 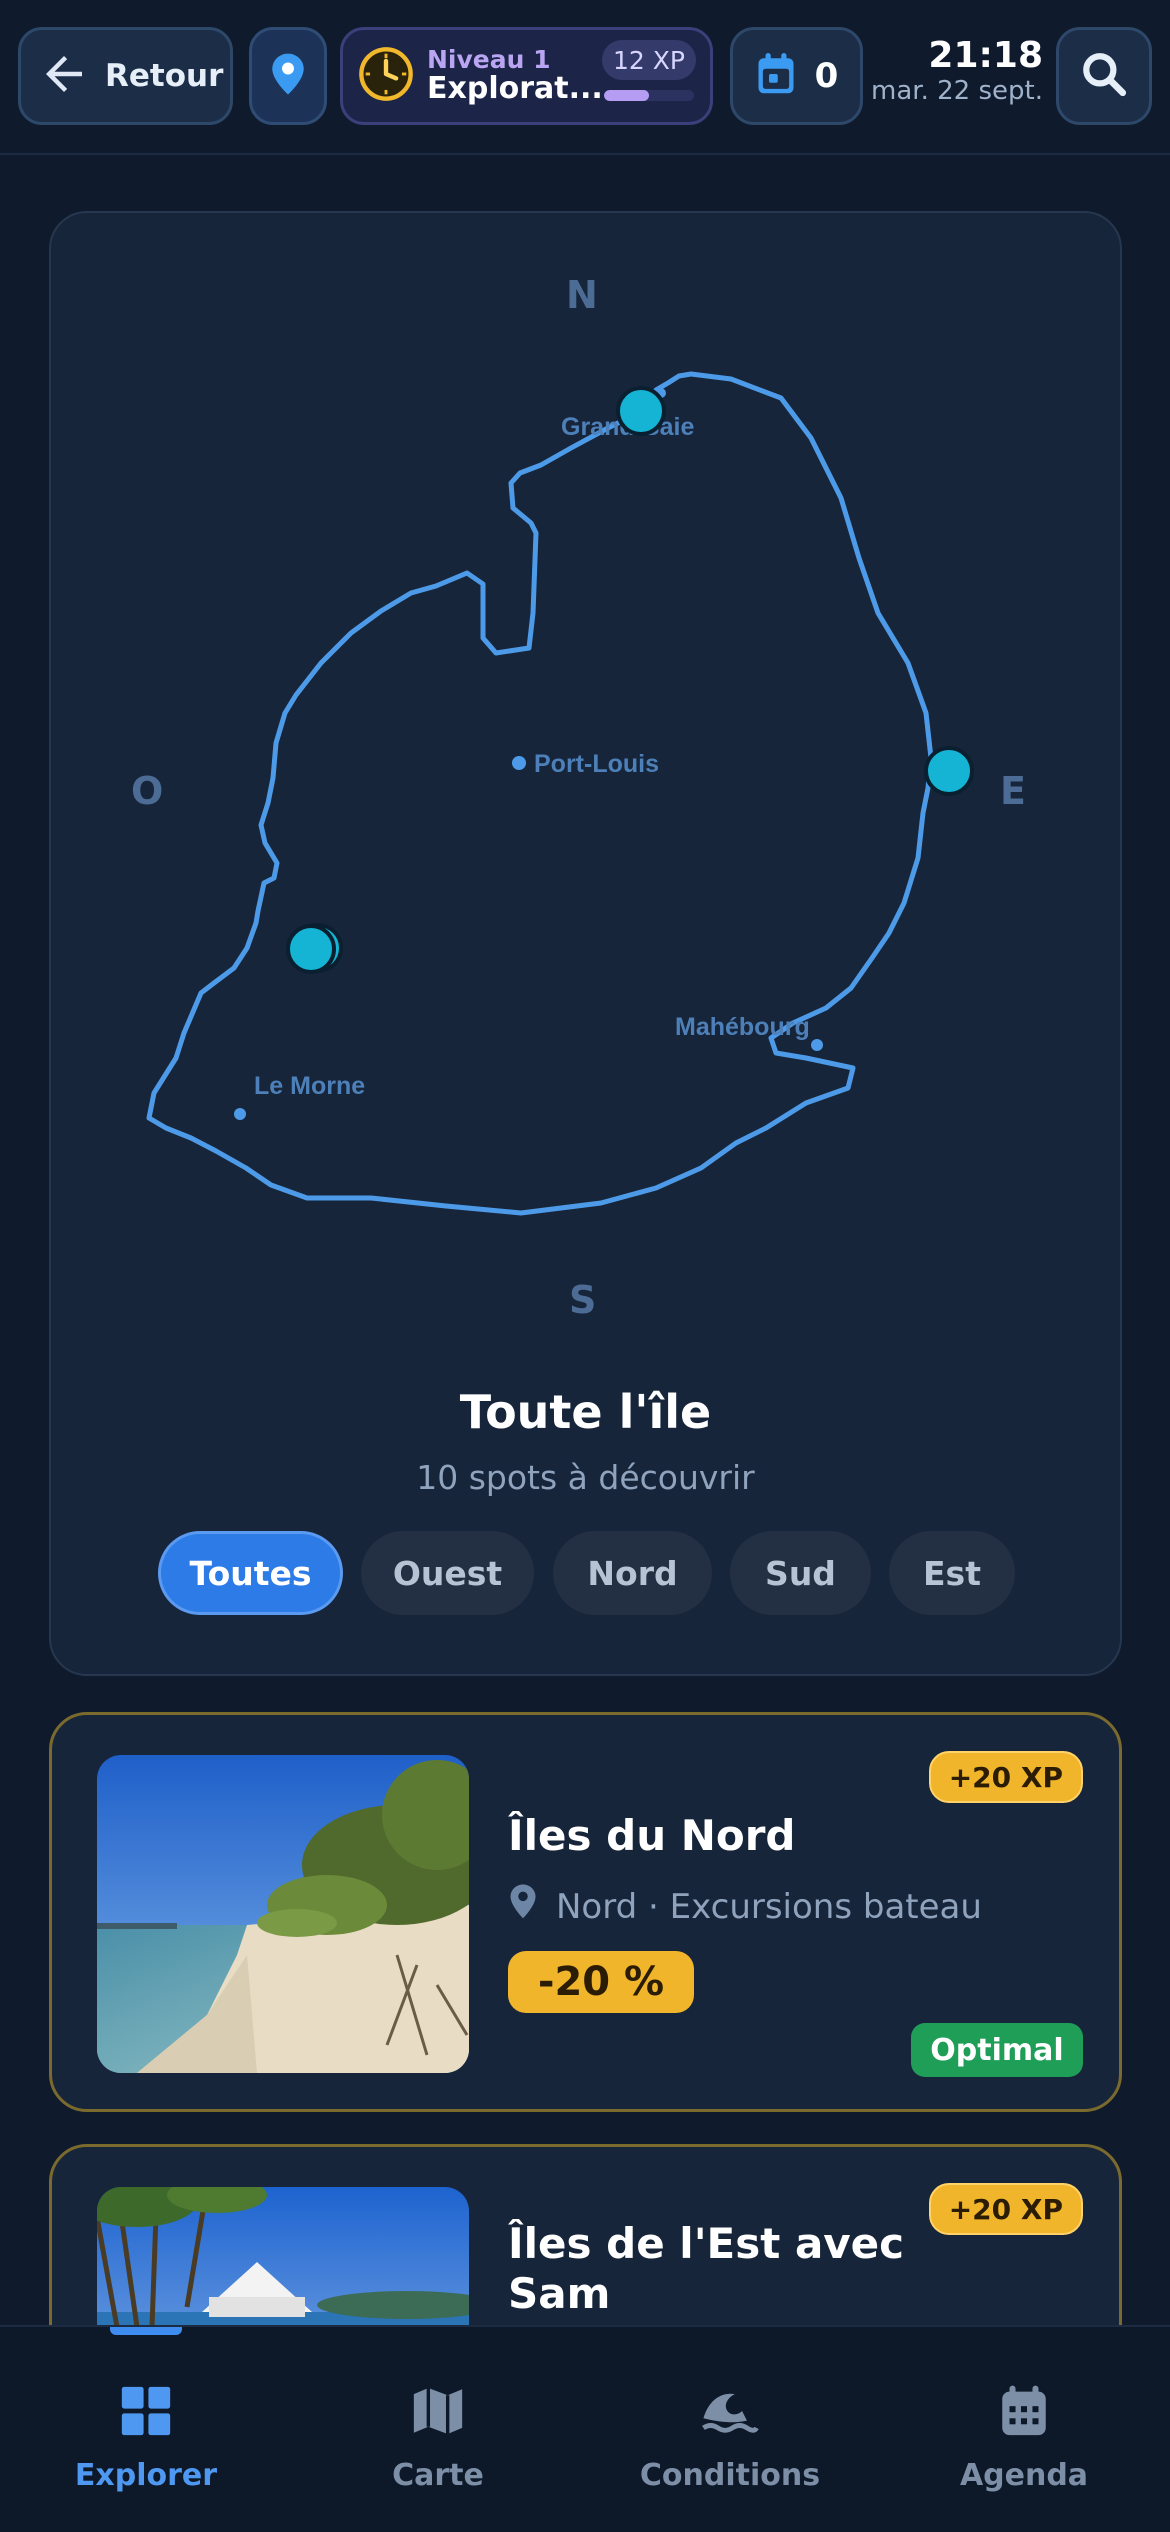 What do you see at coordinates (1024, 2475) in the screenshot?
I see `tab-label: Agenda` at bounding box center [1024, 2475].